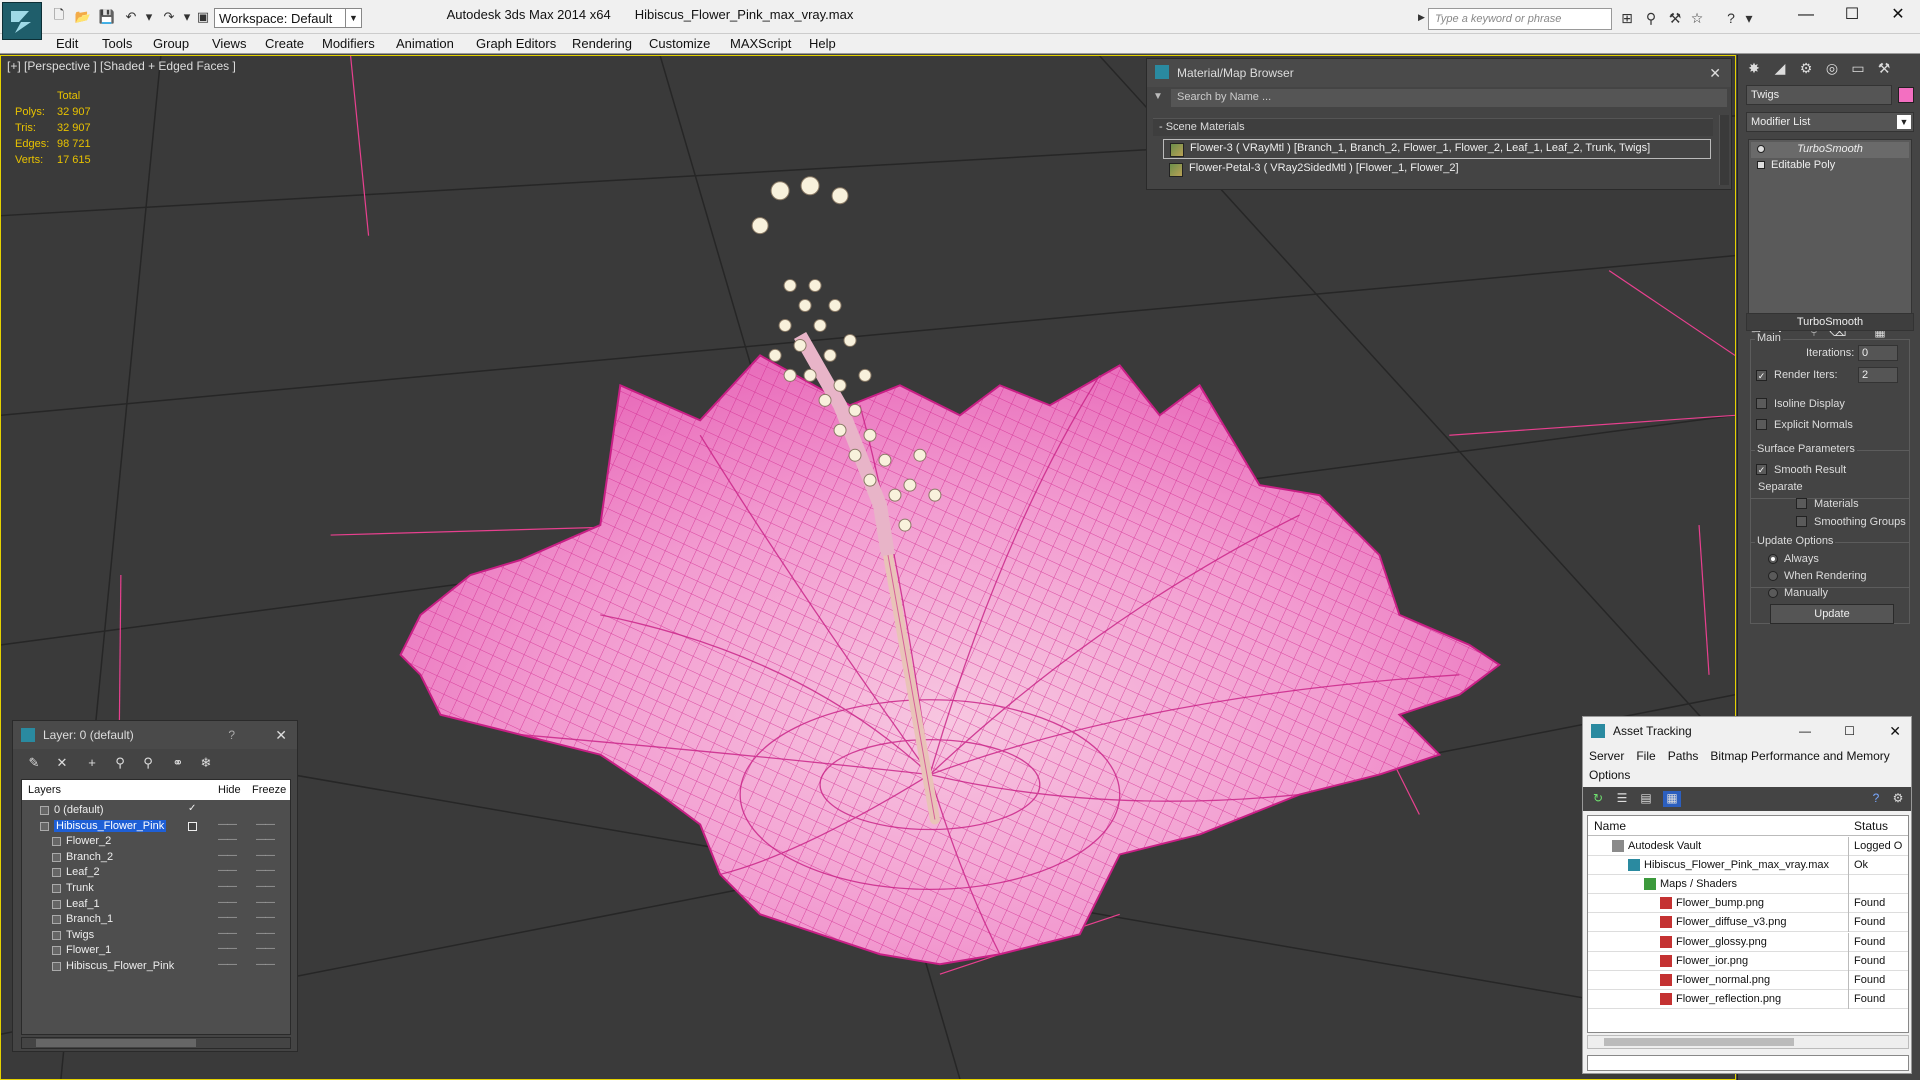  I want to click on iterations-spinner: 0, so click(1878, 353).